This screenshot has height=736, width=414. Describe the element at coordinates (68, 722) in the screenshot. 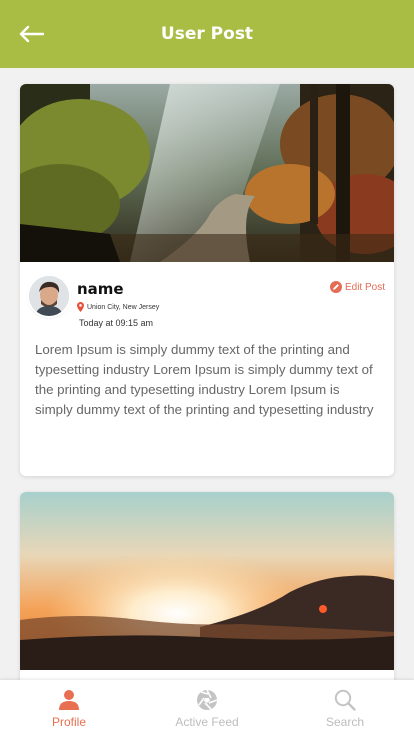

I see `nav-label-profile: Profile` at that location.